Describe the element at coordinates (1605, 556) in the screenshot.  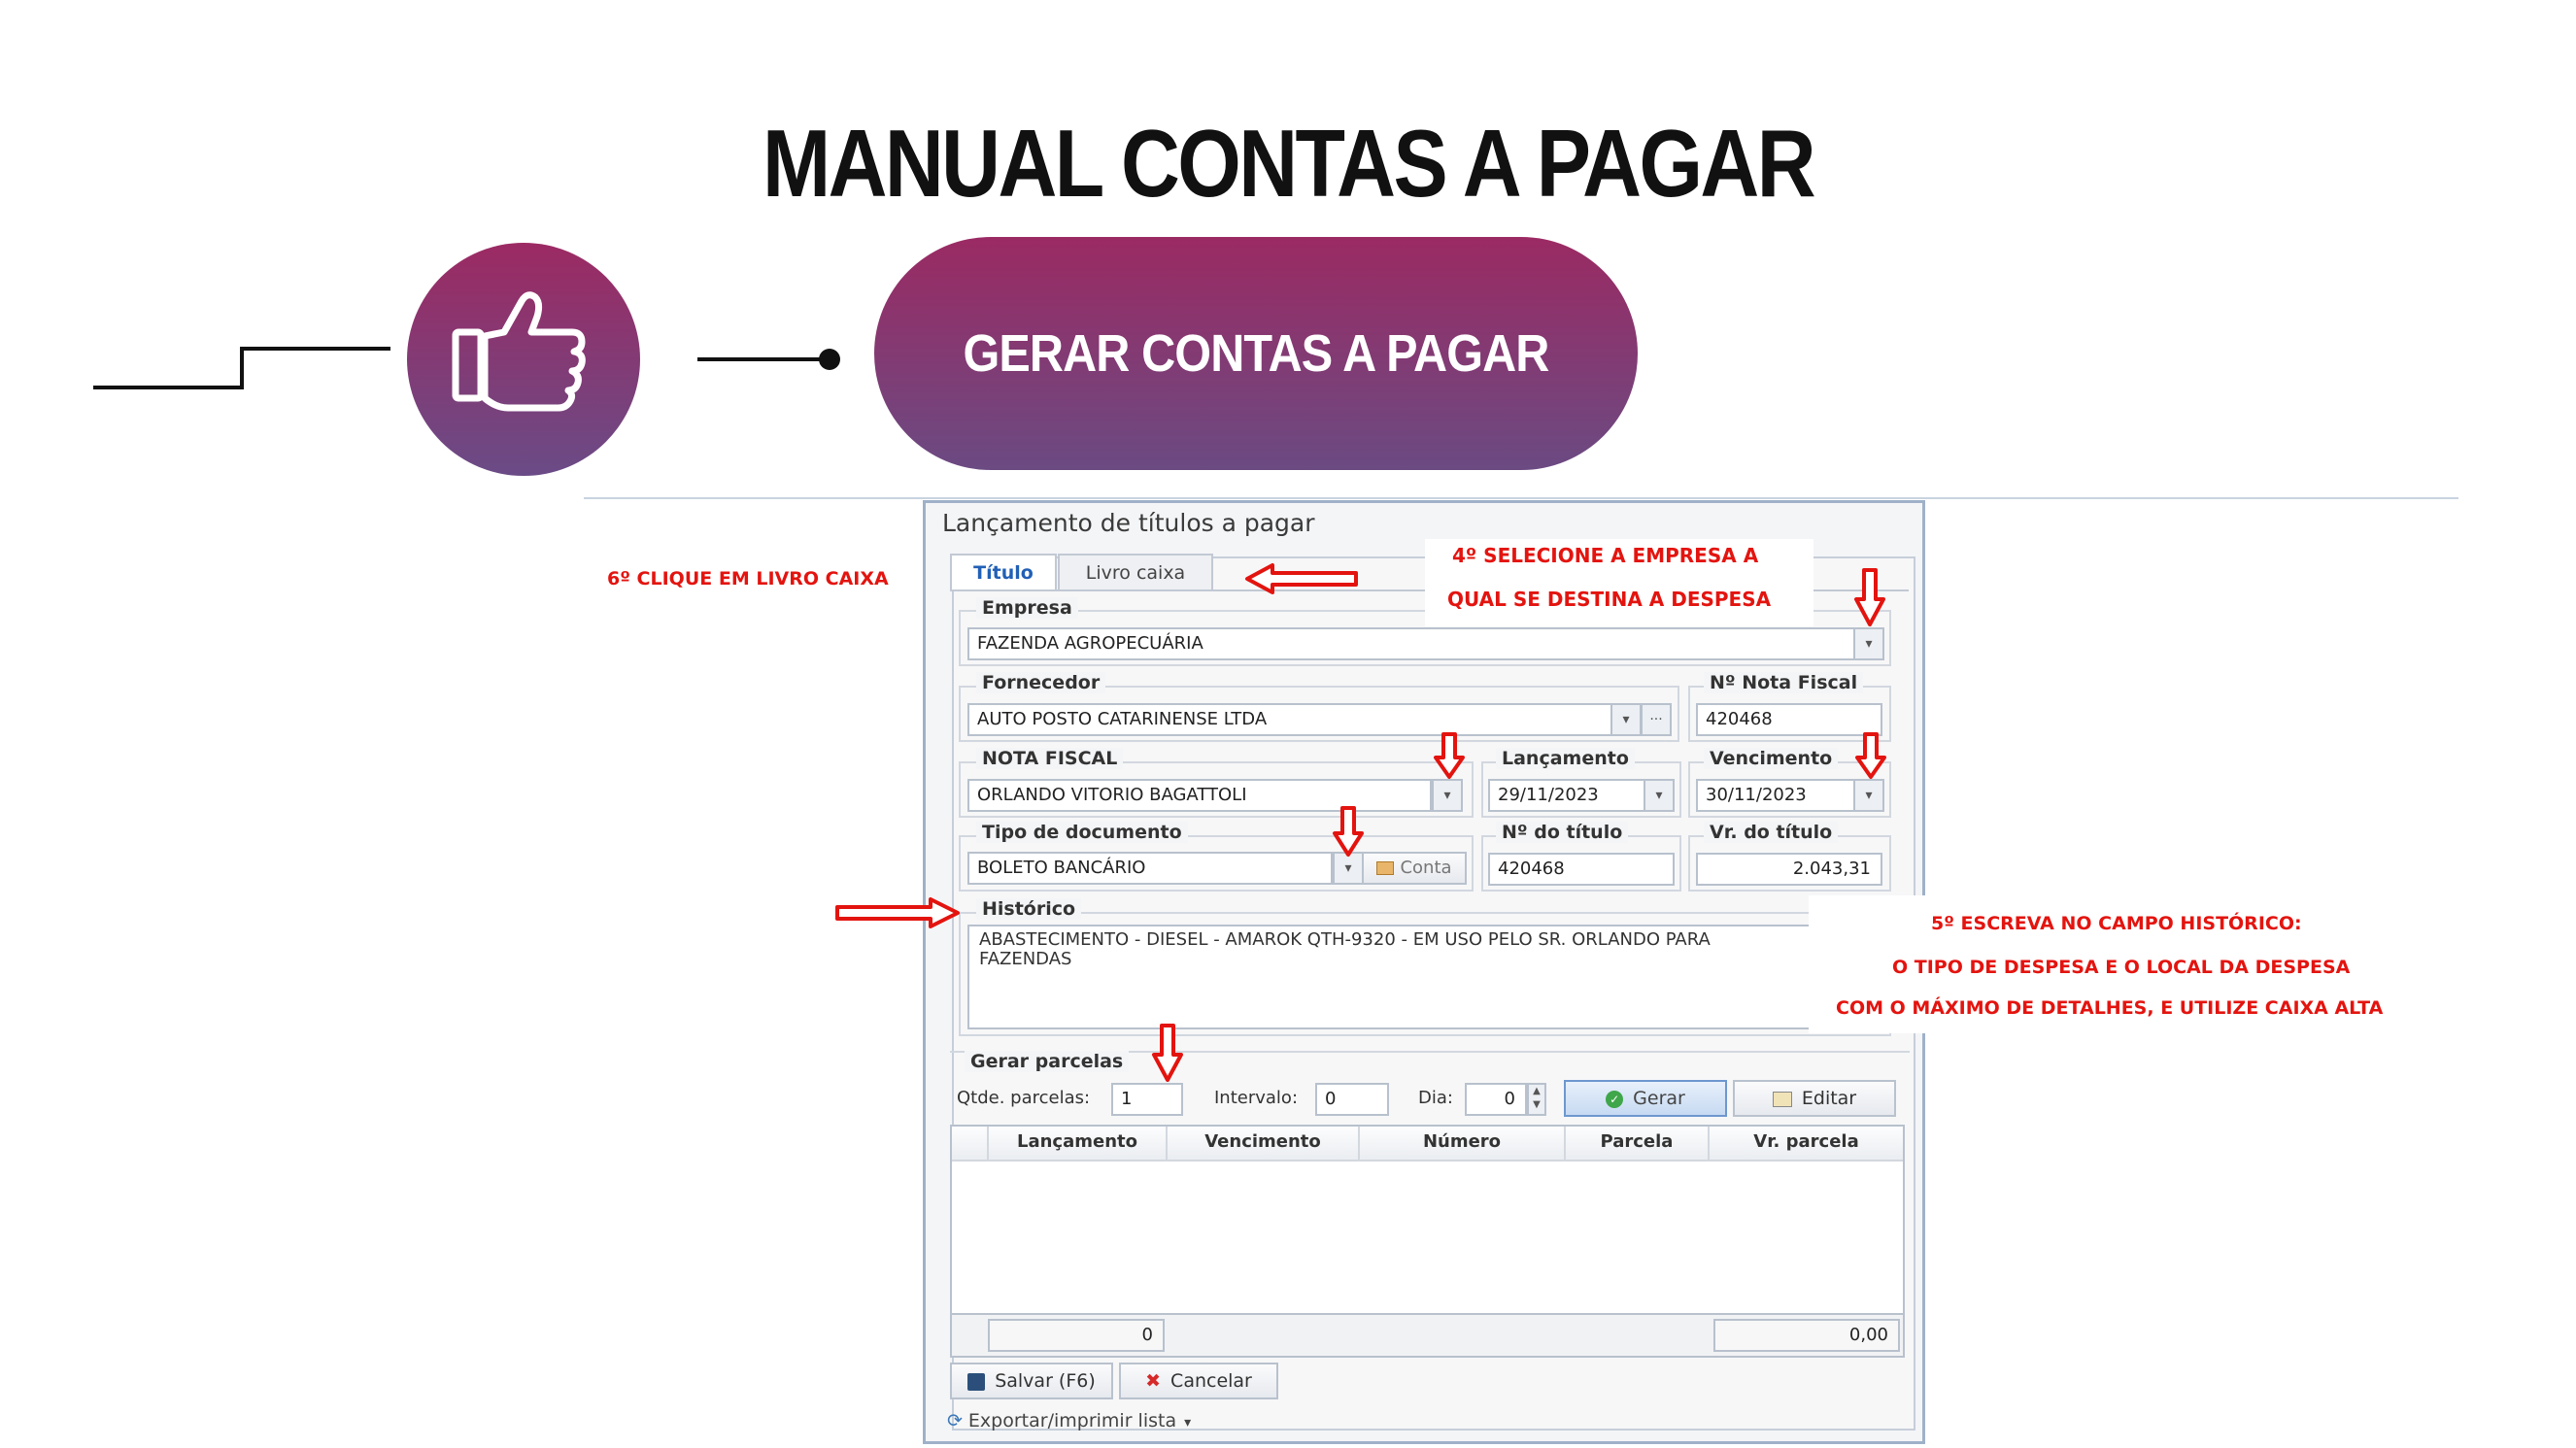
I see `annotation-step4-line1: 4º SELECIONE A EMPRESA A` at that location.